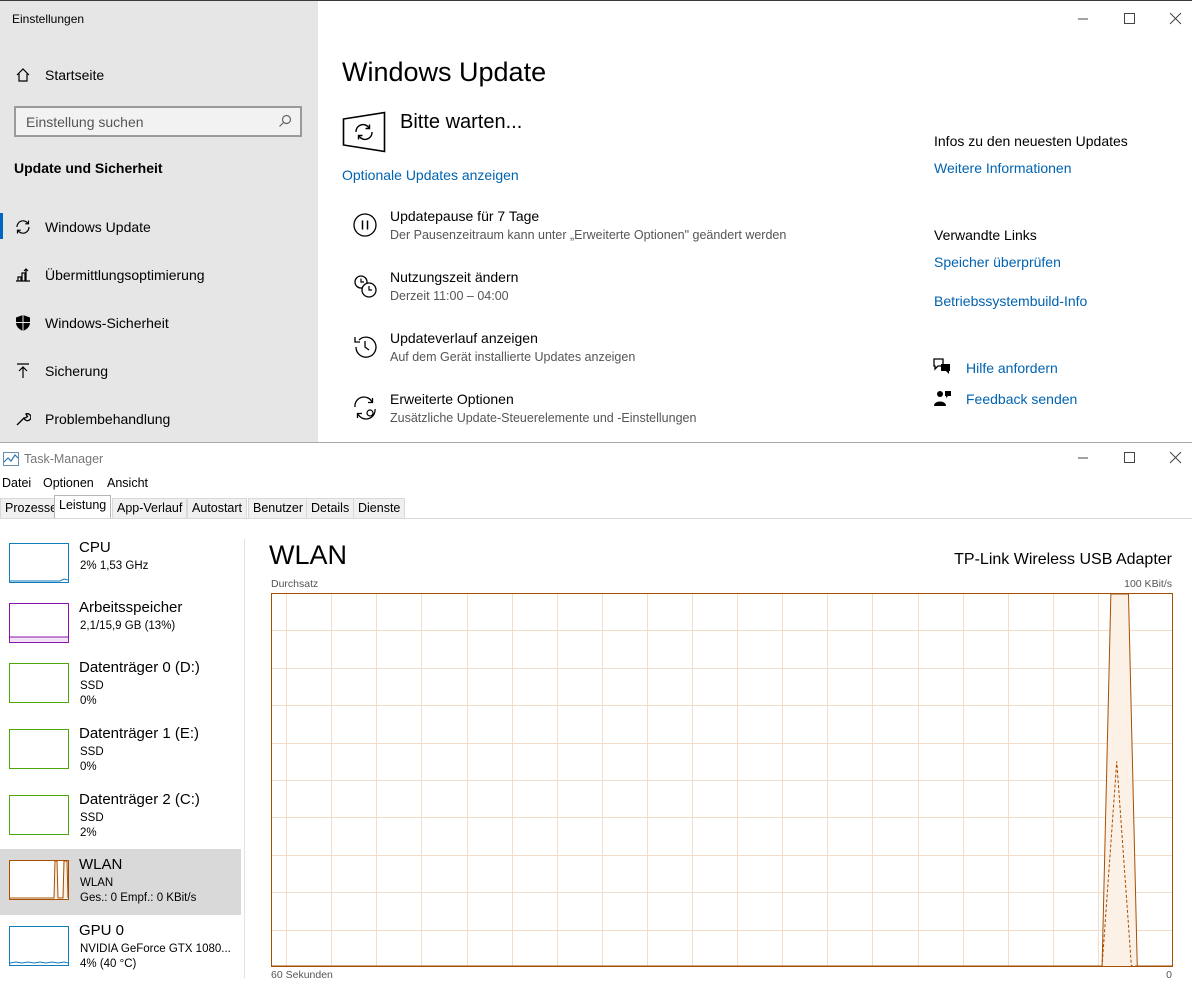  Describe the element at coordinates (449, 296) in the screenshot. I see `option-description: Derzeit 11:00 – 04:00` at that location.